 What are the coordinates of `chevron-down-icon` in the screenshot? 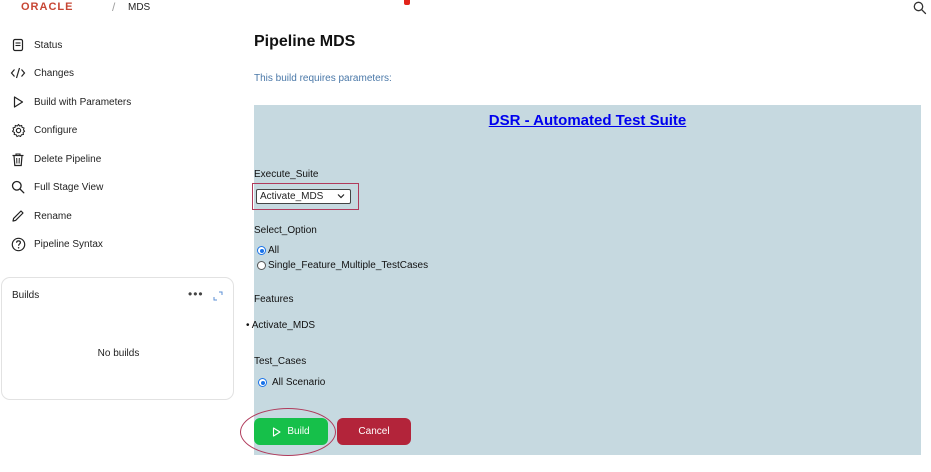 It's located at (341, 196).